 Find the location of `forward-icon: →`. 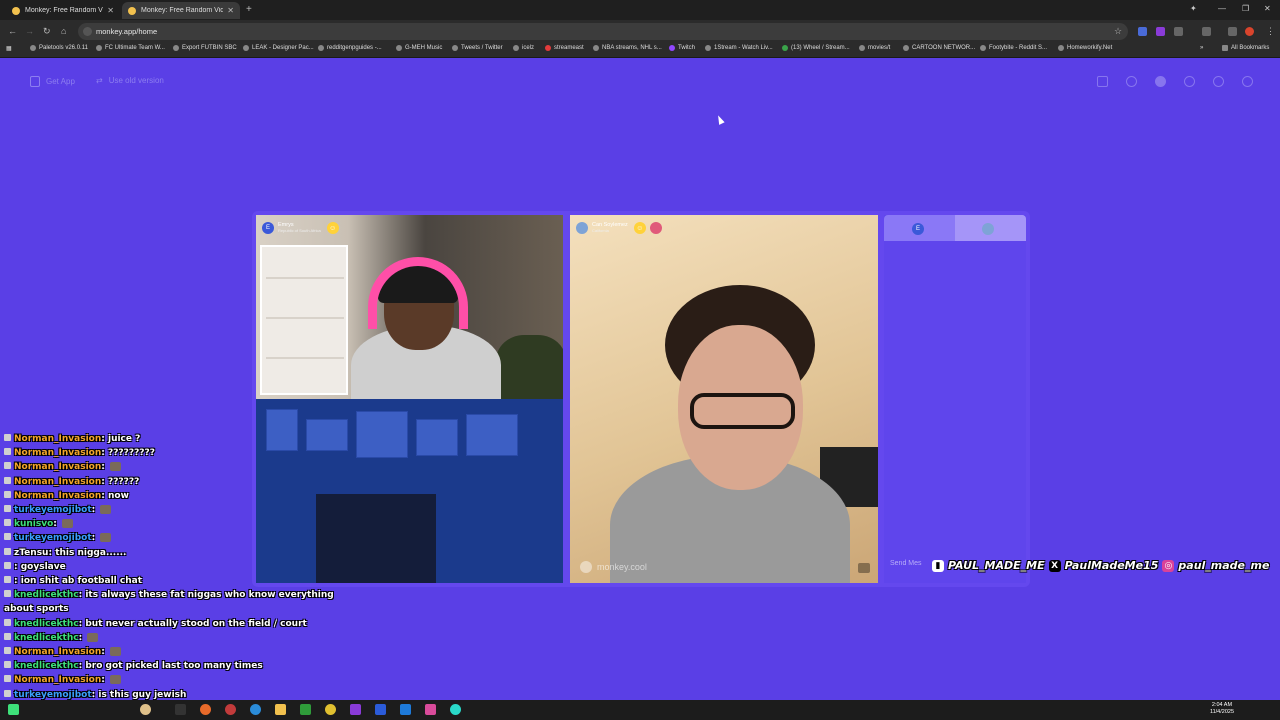

forward-icon: → is located at coordinates (29, 31).